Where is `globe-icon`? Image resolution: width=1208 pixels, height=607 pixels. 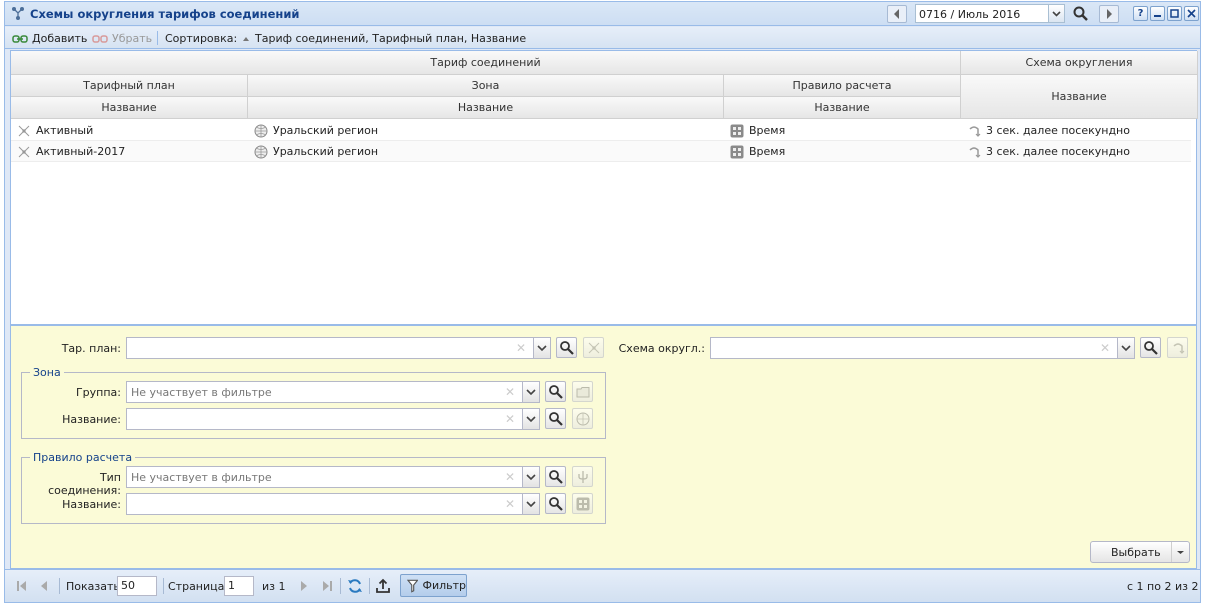
globe-icon is located at coordinates (261, 151).